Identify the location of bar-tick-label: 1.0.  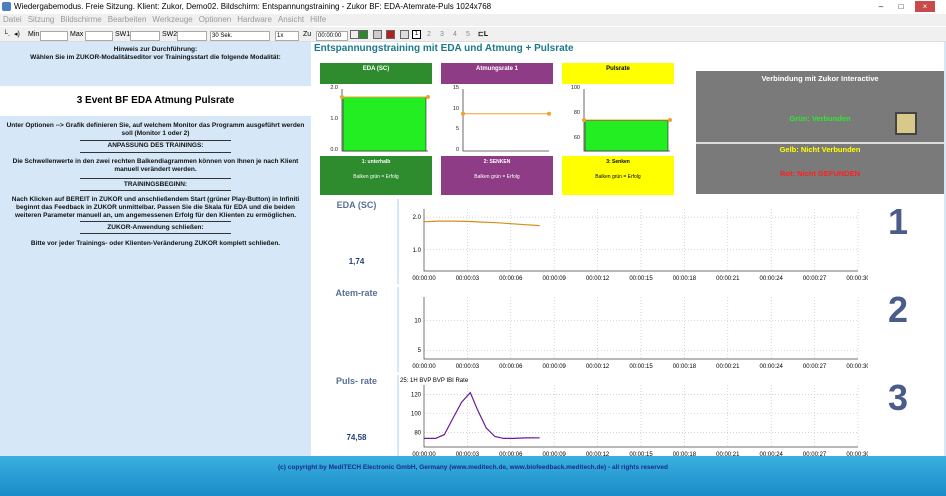
(334, 119).